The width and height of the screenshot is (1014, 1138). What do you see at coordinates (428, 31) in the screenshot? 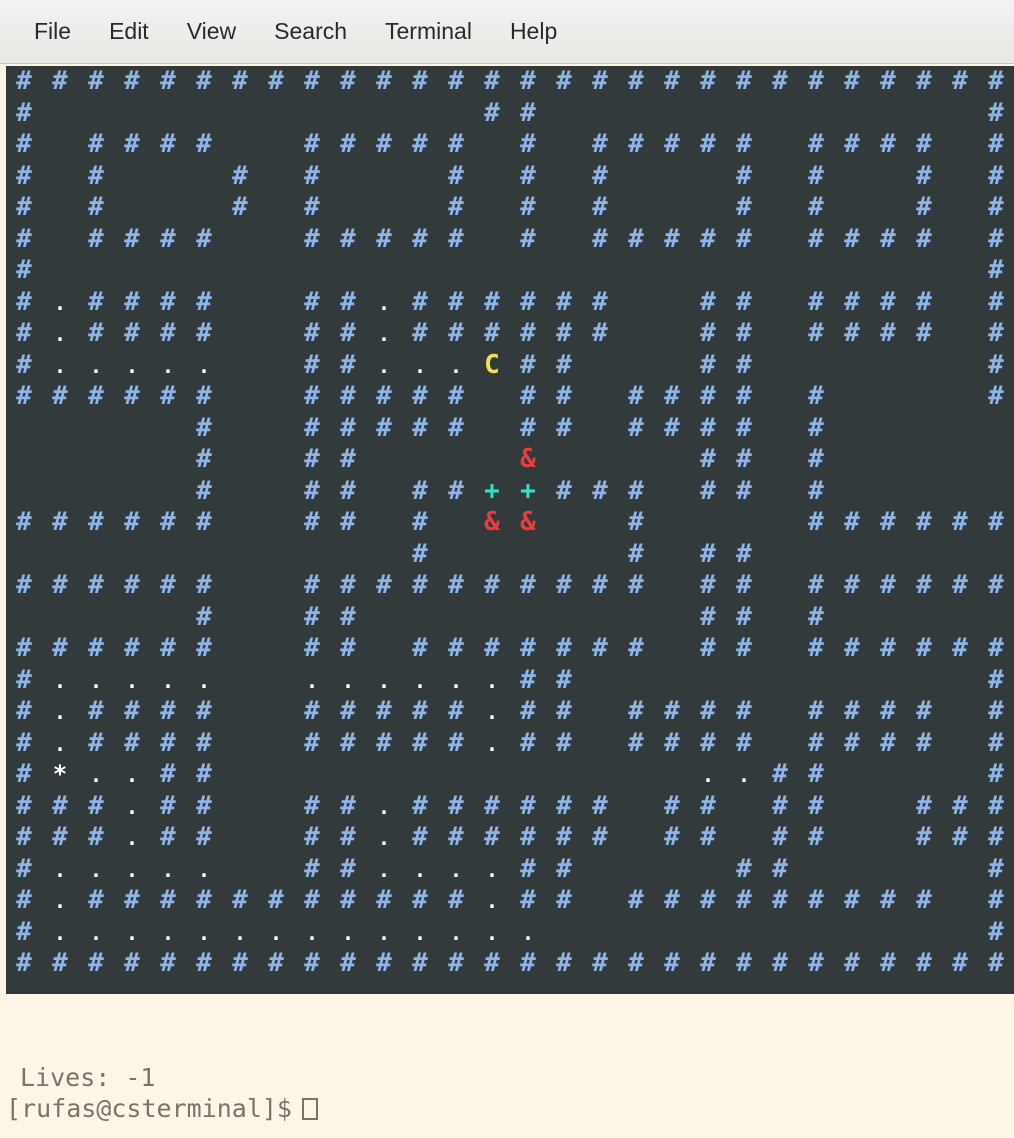
I see `menu-terminal: Terminal` at bounding box center [428, 31].